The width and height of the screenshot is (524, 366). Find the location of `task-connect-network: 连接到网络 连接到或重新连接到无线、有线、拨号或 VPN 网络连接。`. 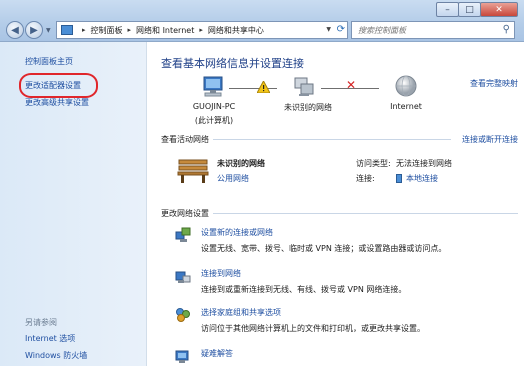

task-connect-network: 连接到网络 连接到或重新连接到无线、有线、拨号或 VPN 网络连接。 is located at coordinates (345, 283).